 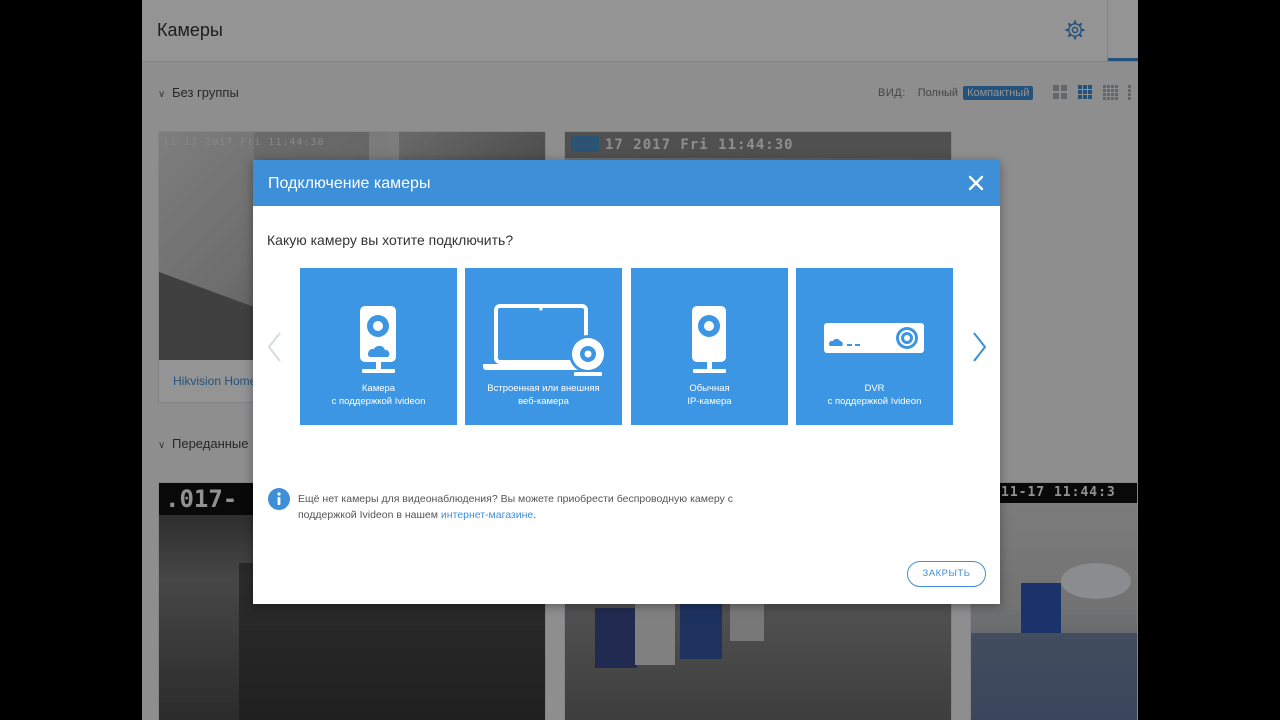 I want to click on chevron-left-icon, so click(x=275, y=347).